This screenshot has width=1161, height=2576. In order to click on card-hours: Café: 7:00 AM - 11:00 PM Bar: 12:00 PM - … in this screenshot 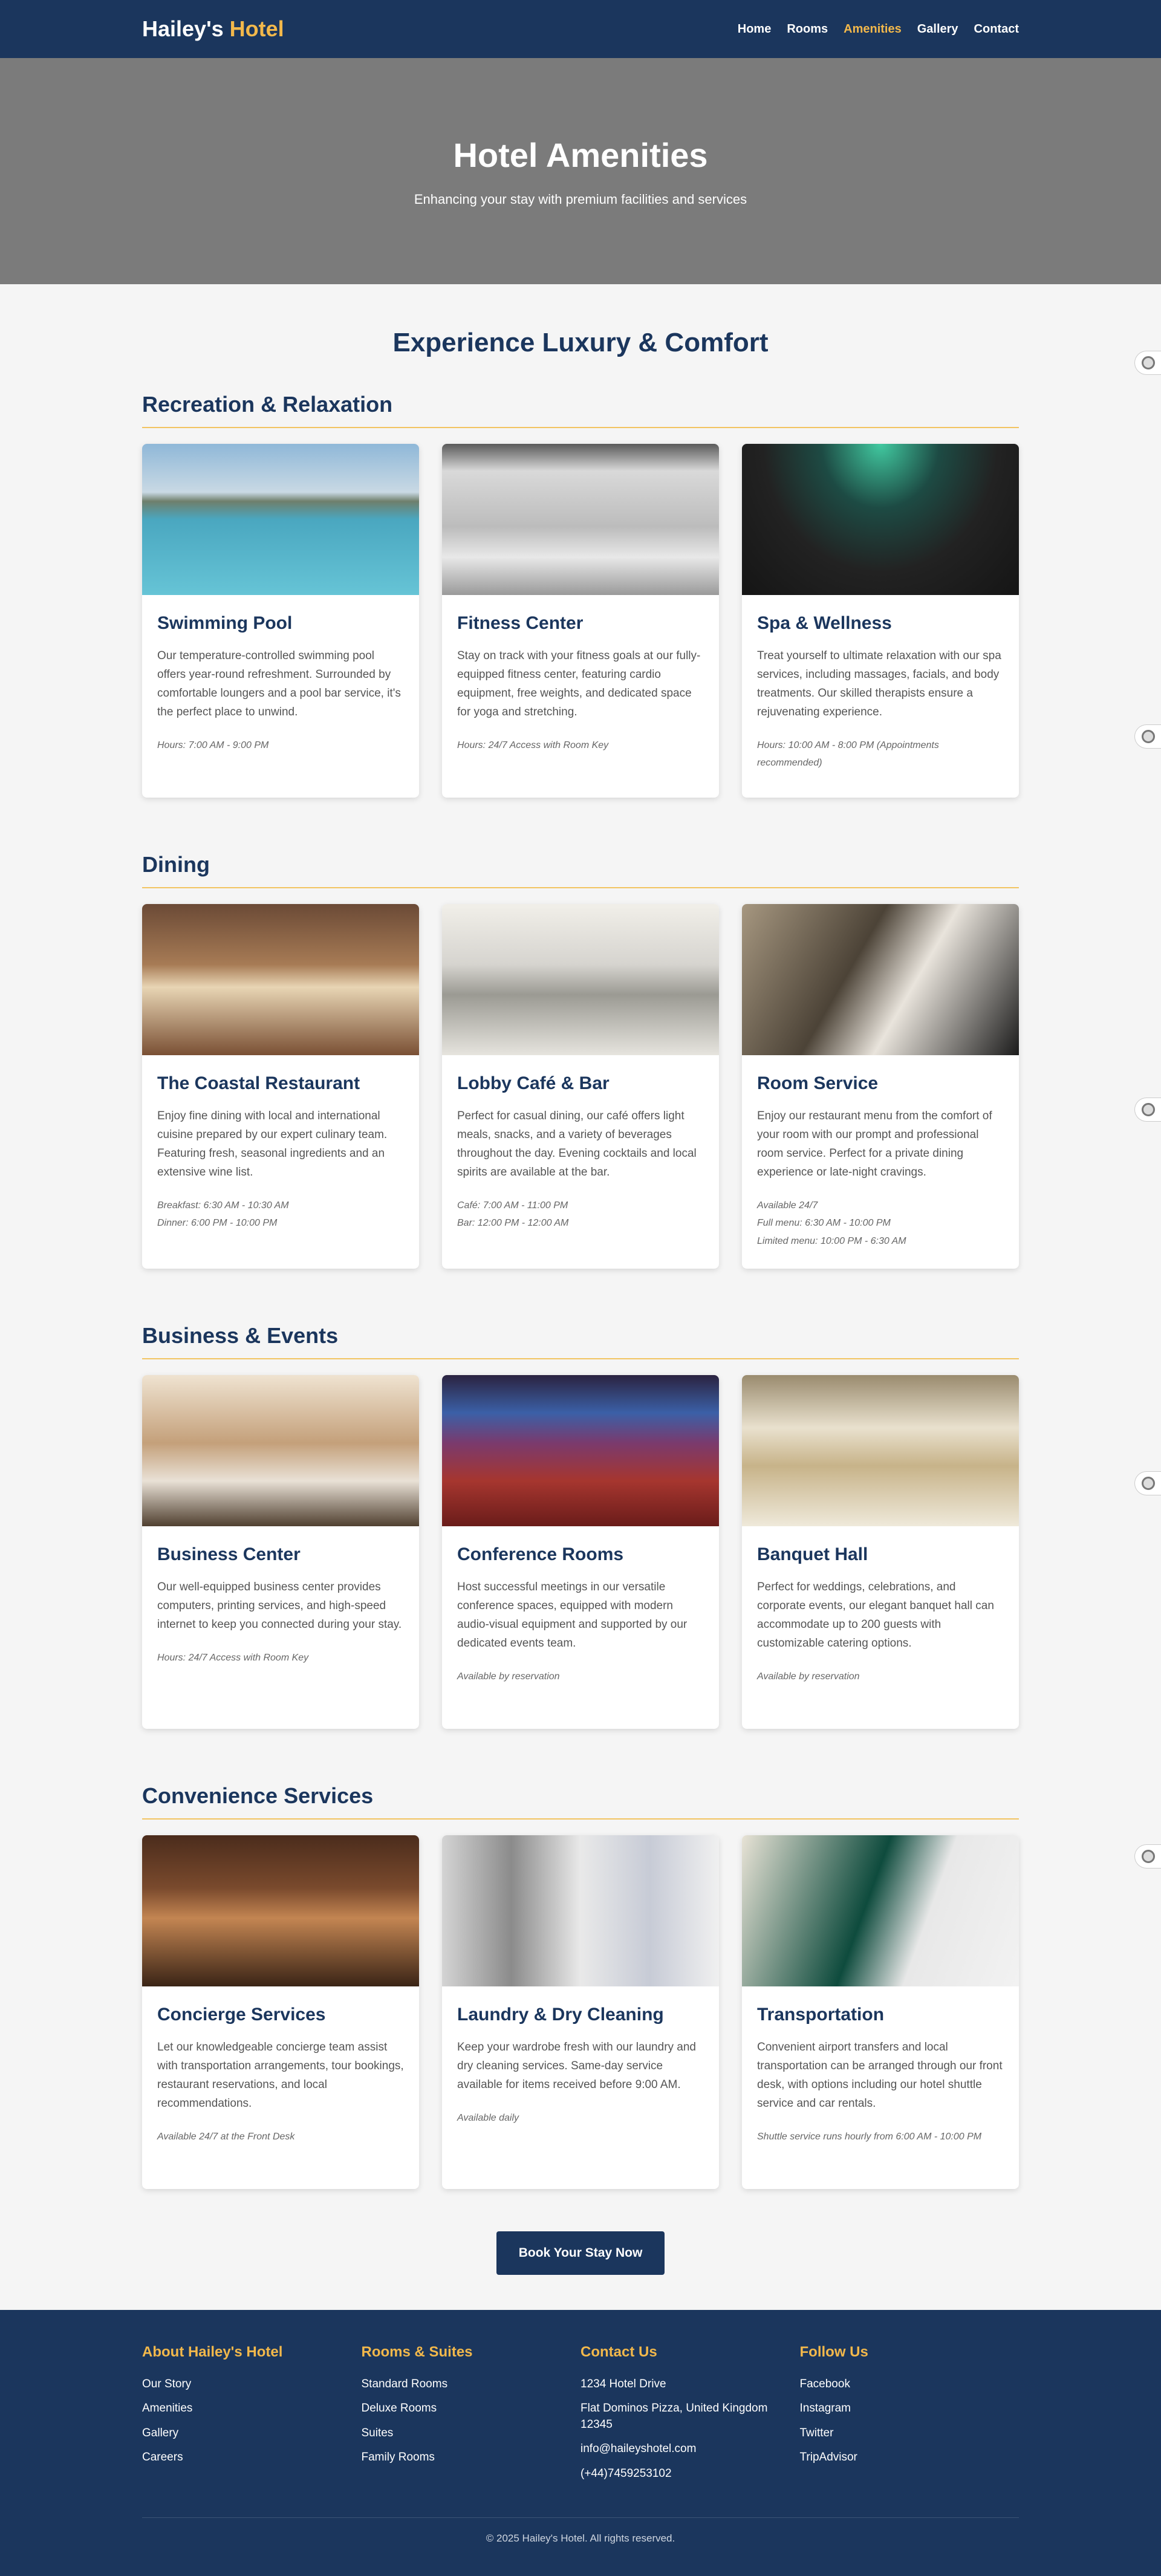, I will do `click(580, 1214)`.